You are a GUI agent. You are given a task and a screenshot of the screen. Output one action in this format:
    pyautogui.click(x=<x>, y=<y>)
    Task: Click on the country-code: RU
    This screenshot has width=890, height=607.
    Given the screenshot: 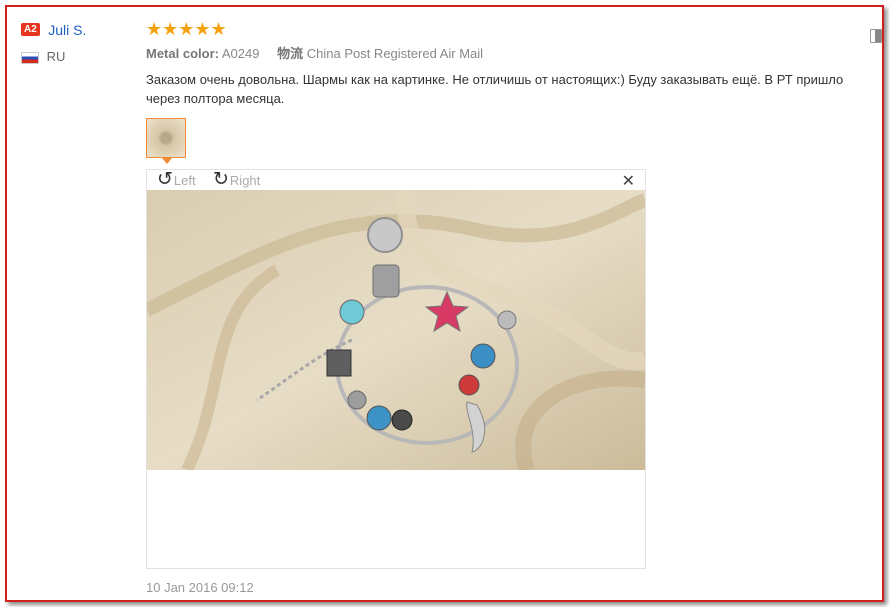 What is the action you would take?
    pyautogui.click(x=56, y=56)
    